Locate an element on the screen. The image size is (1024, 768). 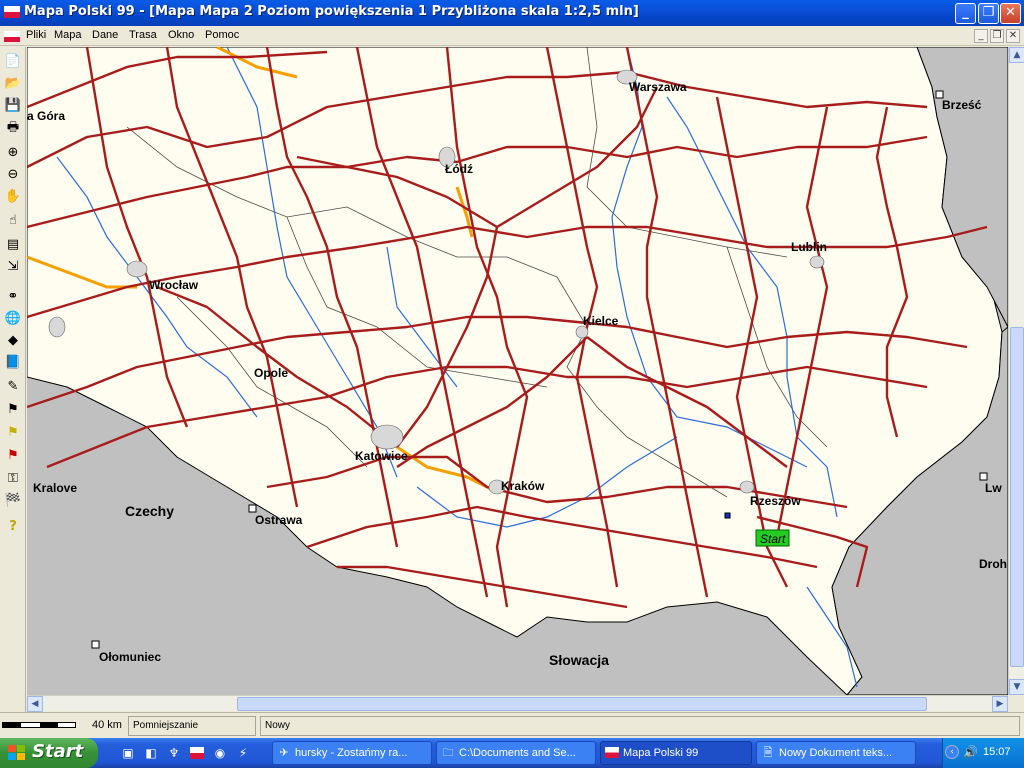
mapa-flag-icon is located at coordinates (612, 753).